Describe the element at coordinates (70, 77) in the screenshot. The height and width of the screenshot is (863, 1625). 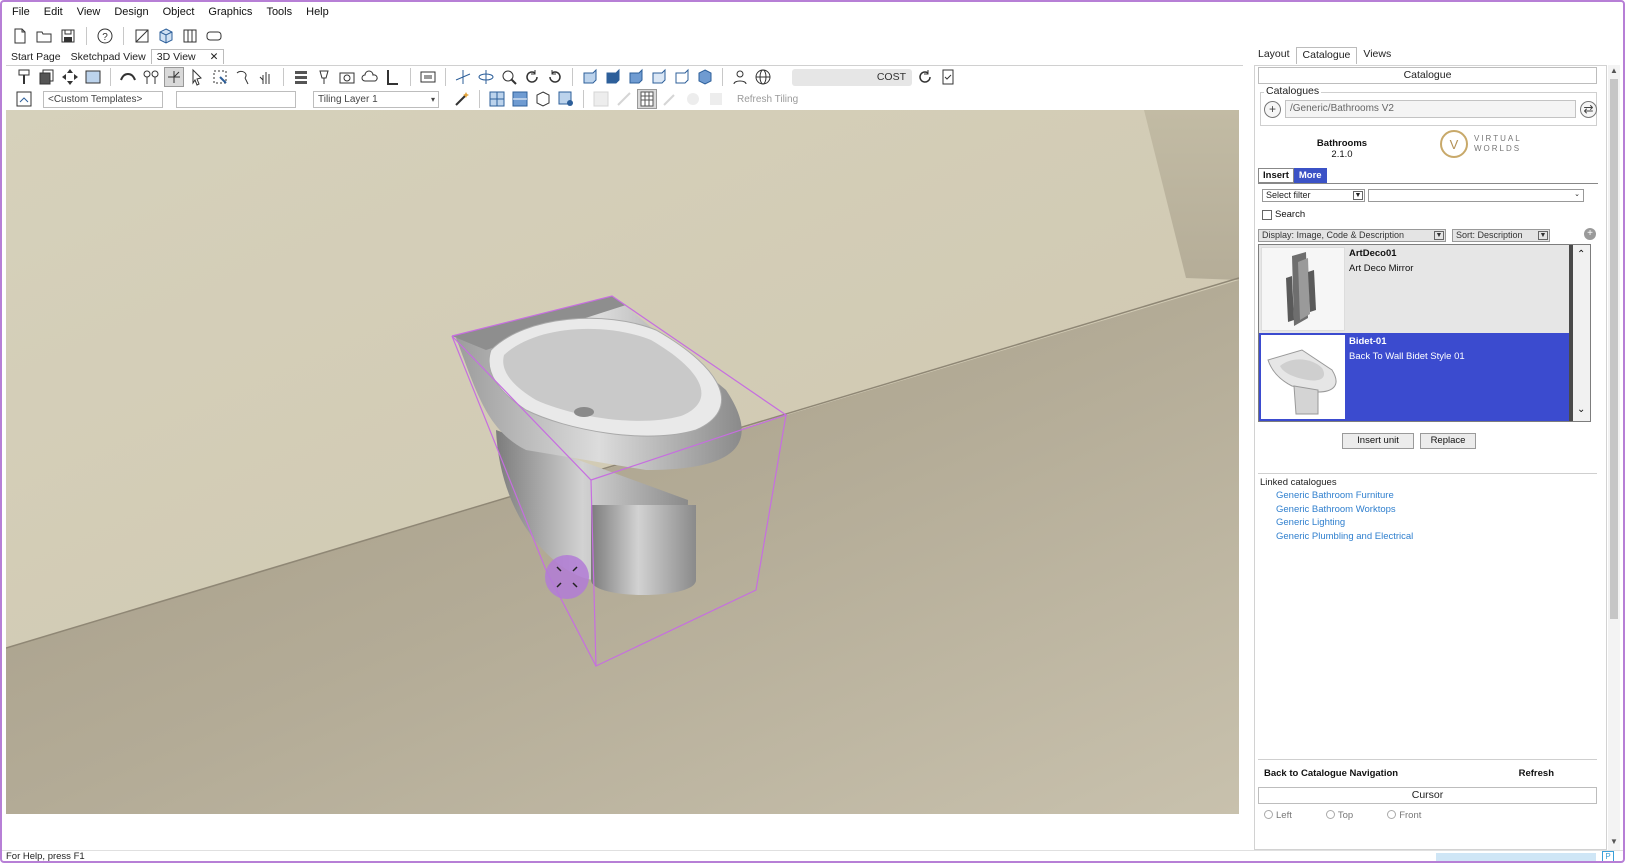
I see `move-icon` at that location.